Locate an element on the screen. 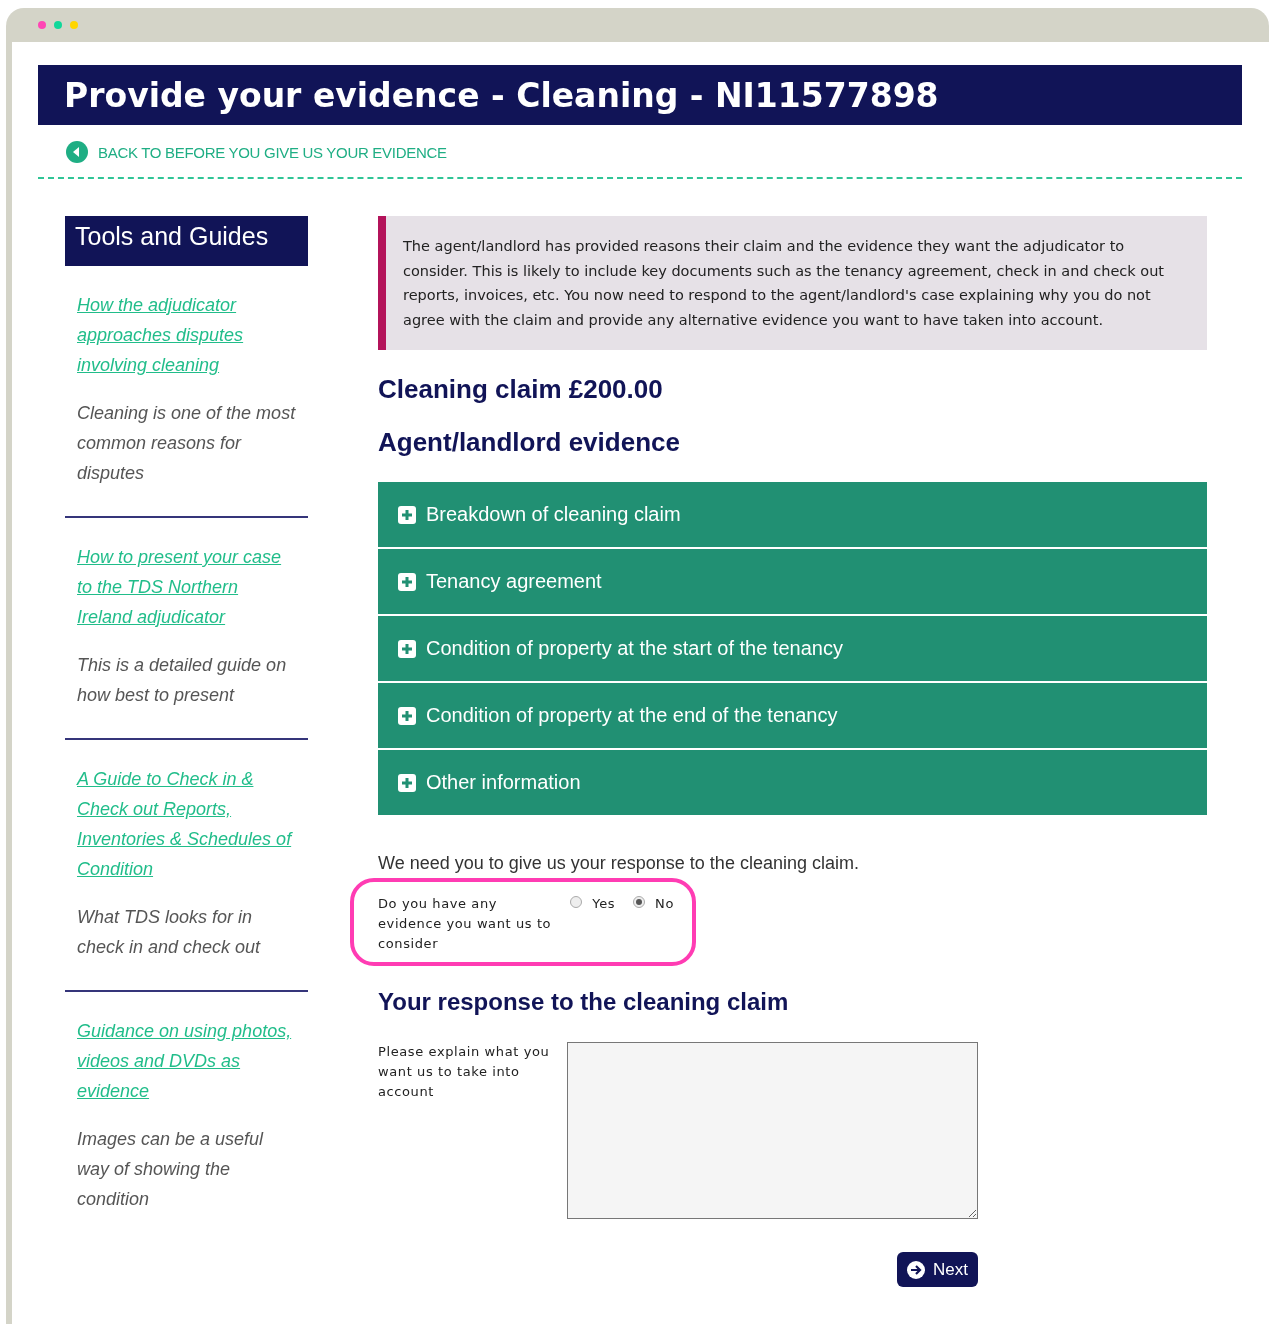 This screenshot has height=1324, width=1269. accordion-header: Condition of property at the start of the tenancy is located at coordinates (792, 648).